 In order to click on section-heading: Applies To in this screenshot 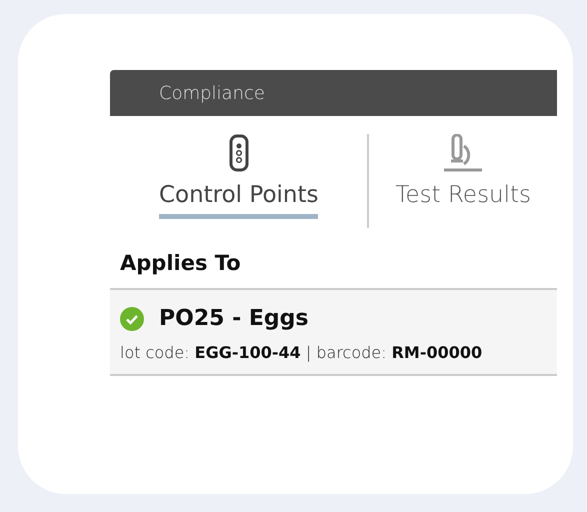, I will do `click(180, 263)`.